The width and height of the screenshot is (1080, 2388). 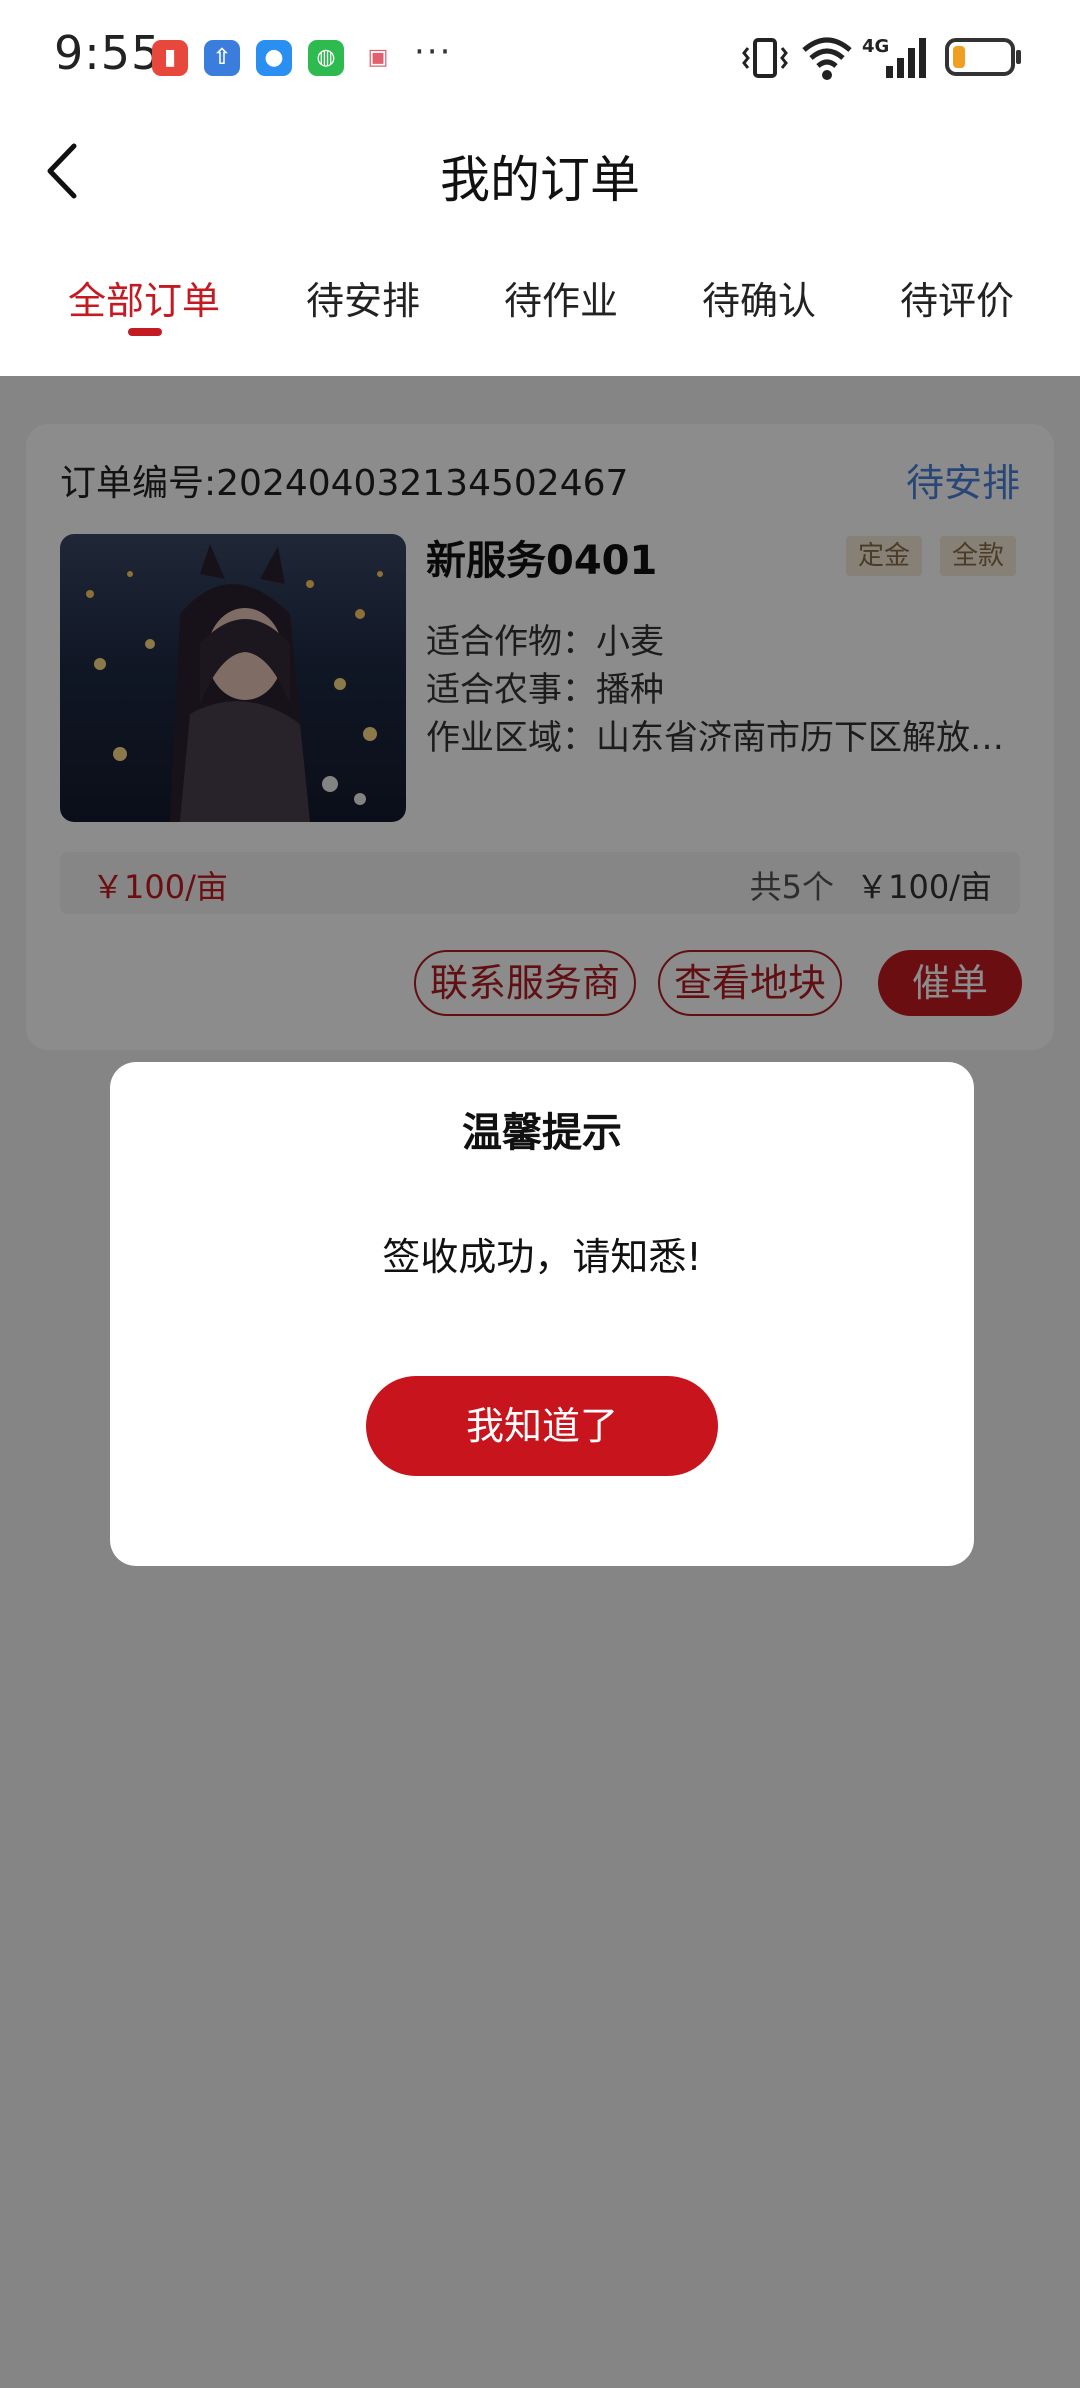 I want to click on battery-saver-app-icon: ▮, so click(x=170, y=58).